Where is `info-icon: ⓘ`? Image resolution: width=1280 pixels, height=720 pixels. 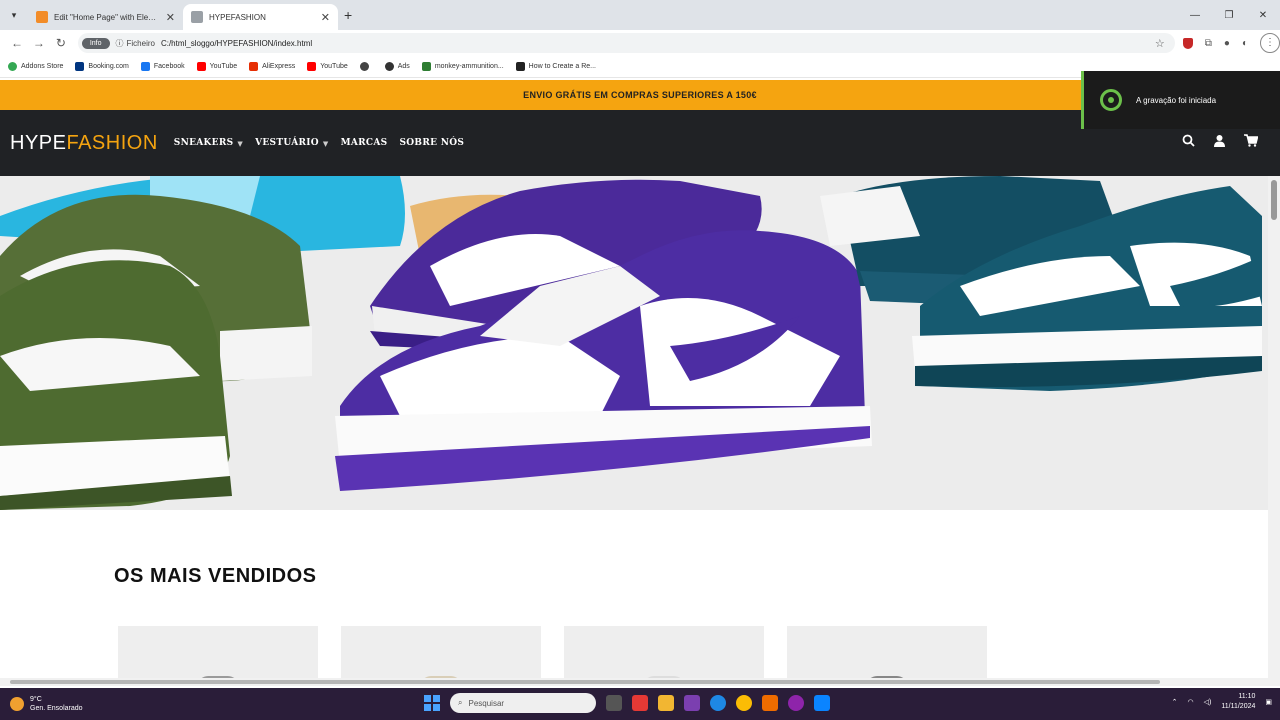
info-icon: ⓘ is located at coordinates (119, 43).